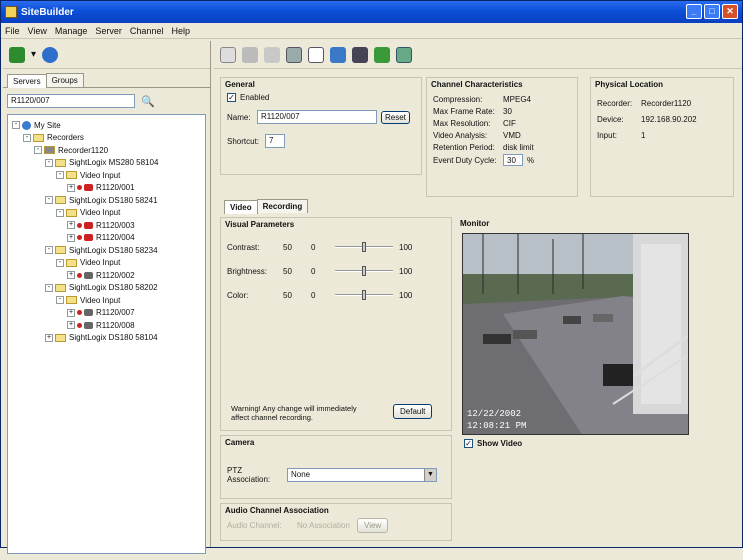 Image resolution: width=743 pixels, height=560 pixels. I want to click on grid-icon, so click(404, 54).